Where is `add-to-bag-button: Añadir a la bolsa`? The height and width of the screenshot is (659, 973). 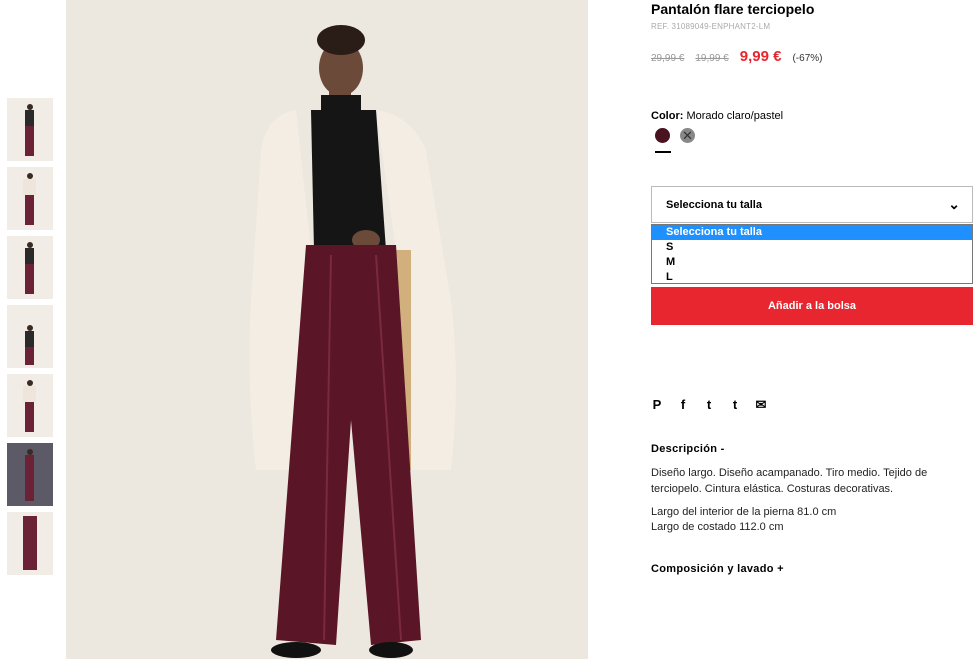
add-to-bag-button: Añadir a la bolsa is located at coordinates (812, 306).